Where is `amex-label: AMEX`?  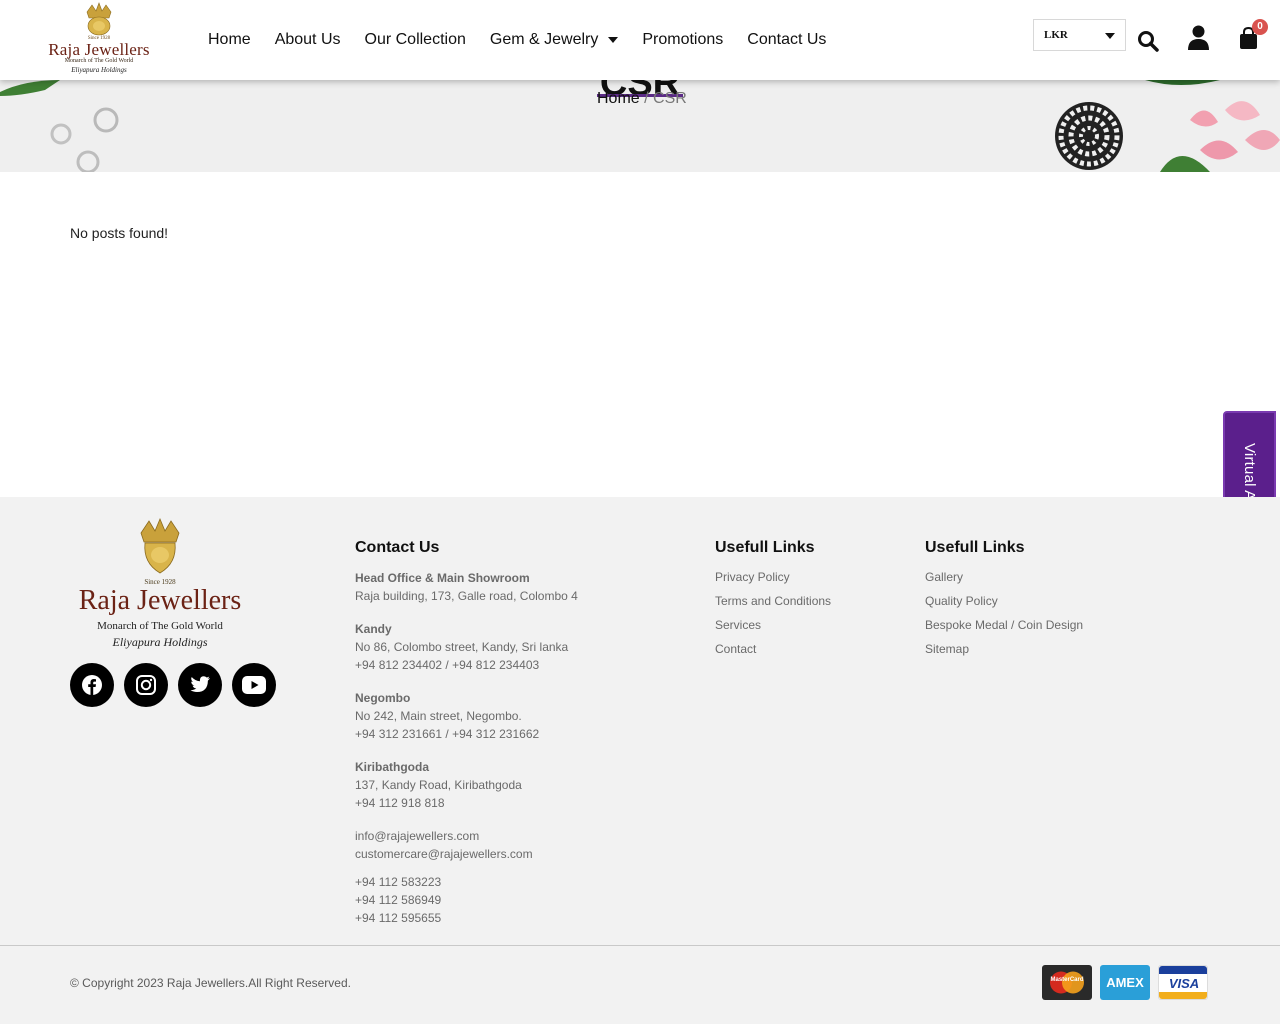 amex-label: AMEX is located at coordinates (1125, 982).